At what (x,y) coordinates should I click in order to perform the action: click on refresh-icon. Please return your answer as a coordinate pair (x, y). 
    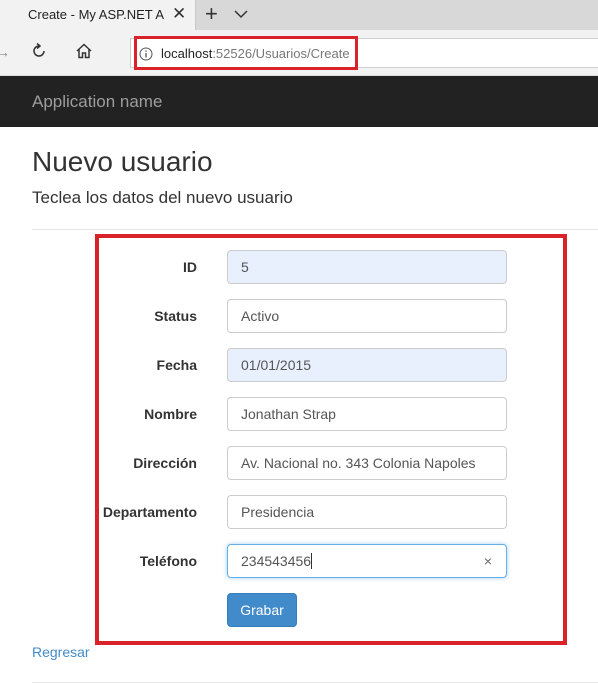
    Looking at the image, I should click on (39, 53).